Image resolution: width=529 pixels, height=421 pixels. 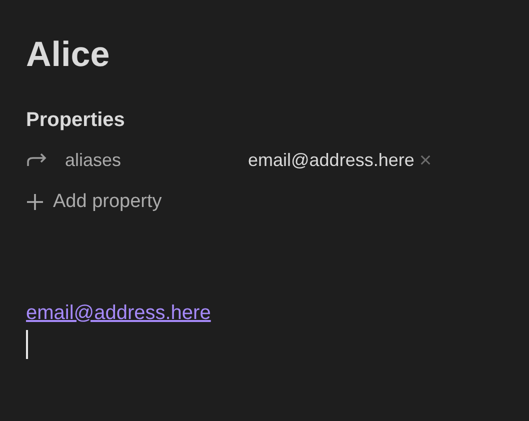 I want to click on property-value: email@address.here, so click(x=331, y=160).